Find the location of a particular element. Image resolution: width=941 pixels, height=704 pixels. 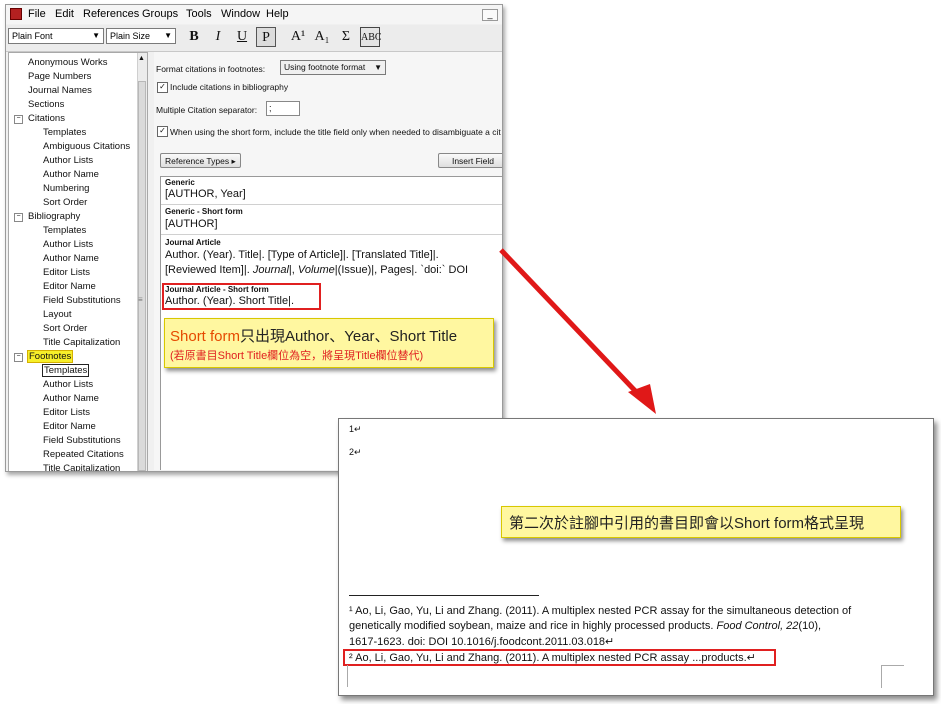

second-citation-note: 第二次於註腳中引用的書目即會以Short form格式呈現 is located at coordinates (701, 522).